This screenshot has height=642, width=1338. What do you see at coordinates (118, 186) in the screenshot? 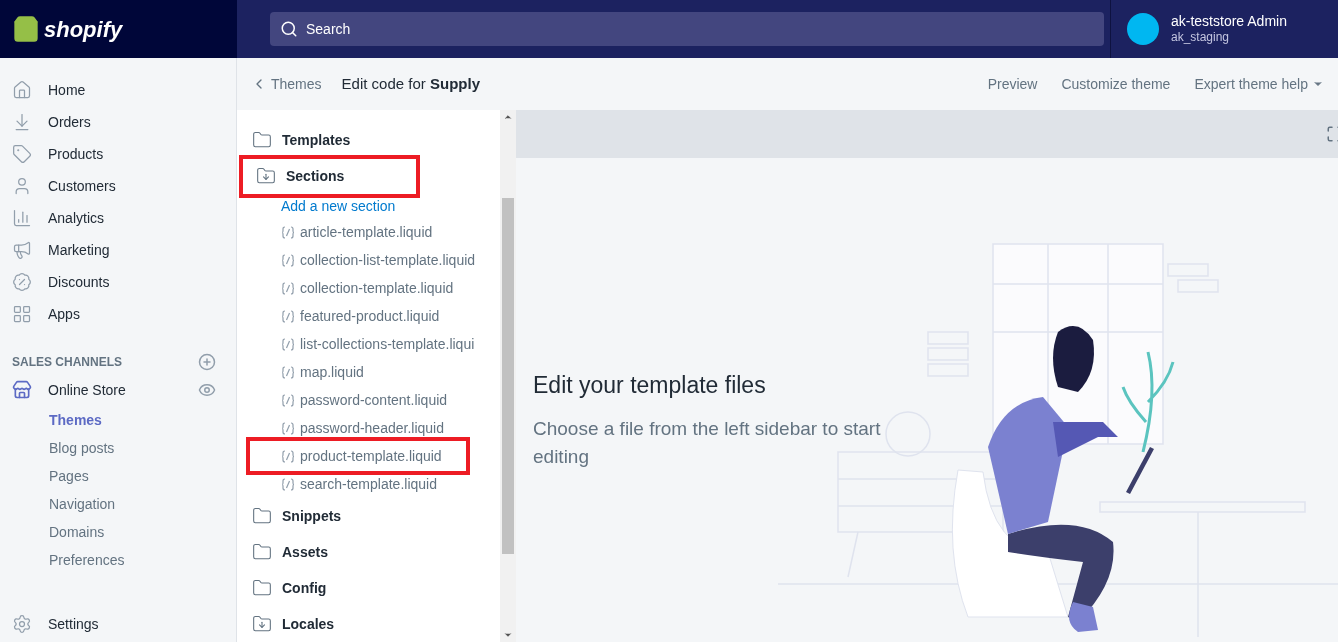
I see `nav-item: Customers` at bounding box center [118, 186].